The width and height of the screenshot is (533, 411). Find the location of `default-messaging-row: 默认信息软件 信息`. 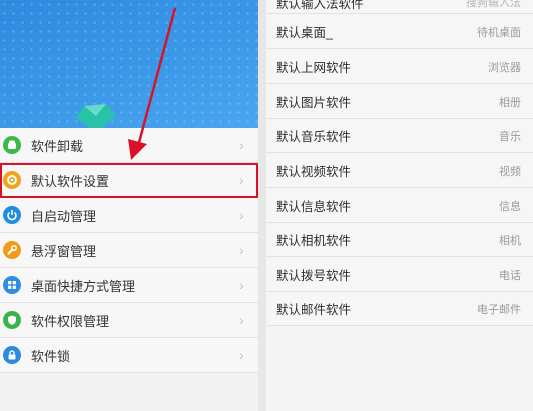

default-messaging-row: 默认信息软件 信息 is located at coordinates (399, 206).